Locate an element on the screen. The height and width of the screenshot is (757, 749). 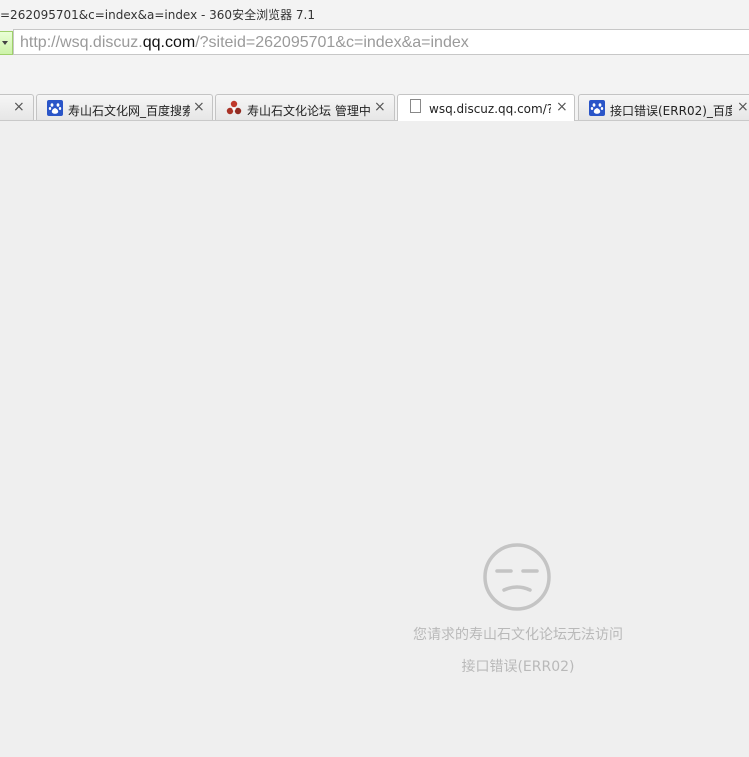
tab-forum-admin: 寿山石文化论坛 管理中心 × is located at coordinates (305, 107).